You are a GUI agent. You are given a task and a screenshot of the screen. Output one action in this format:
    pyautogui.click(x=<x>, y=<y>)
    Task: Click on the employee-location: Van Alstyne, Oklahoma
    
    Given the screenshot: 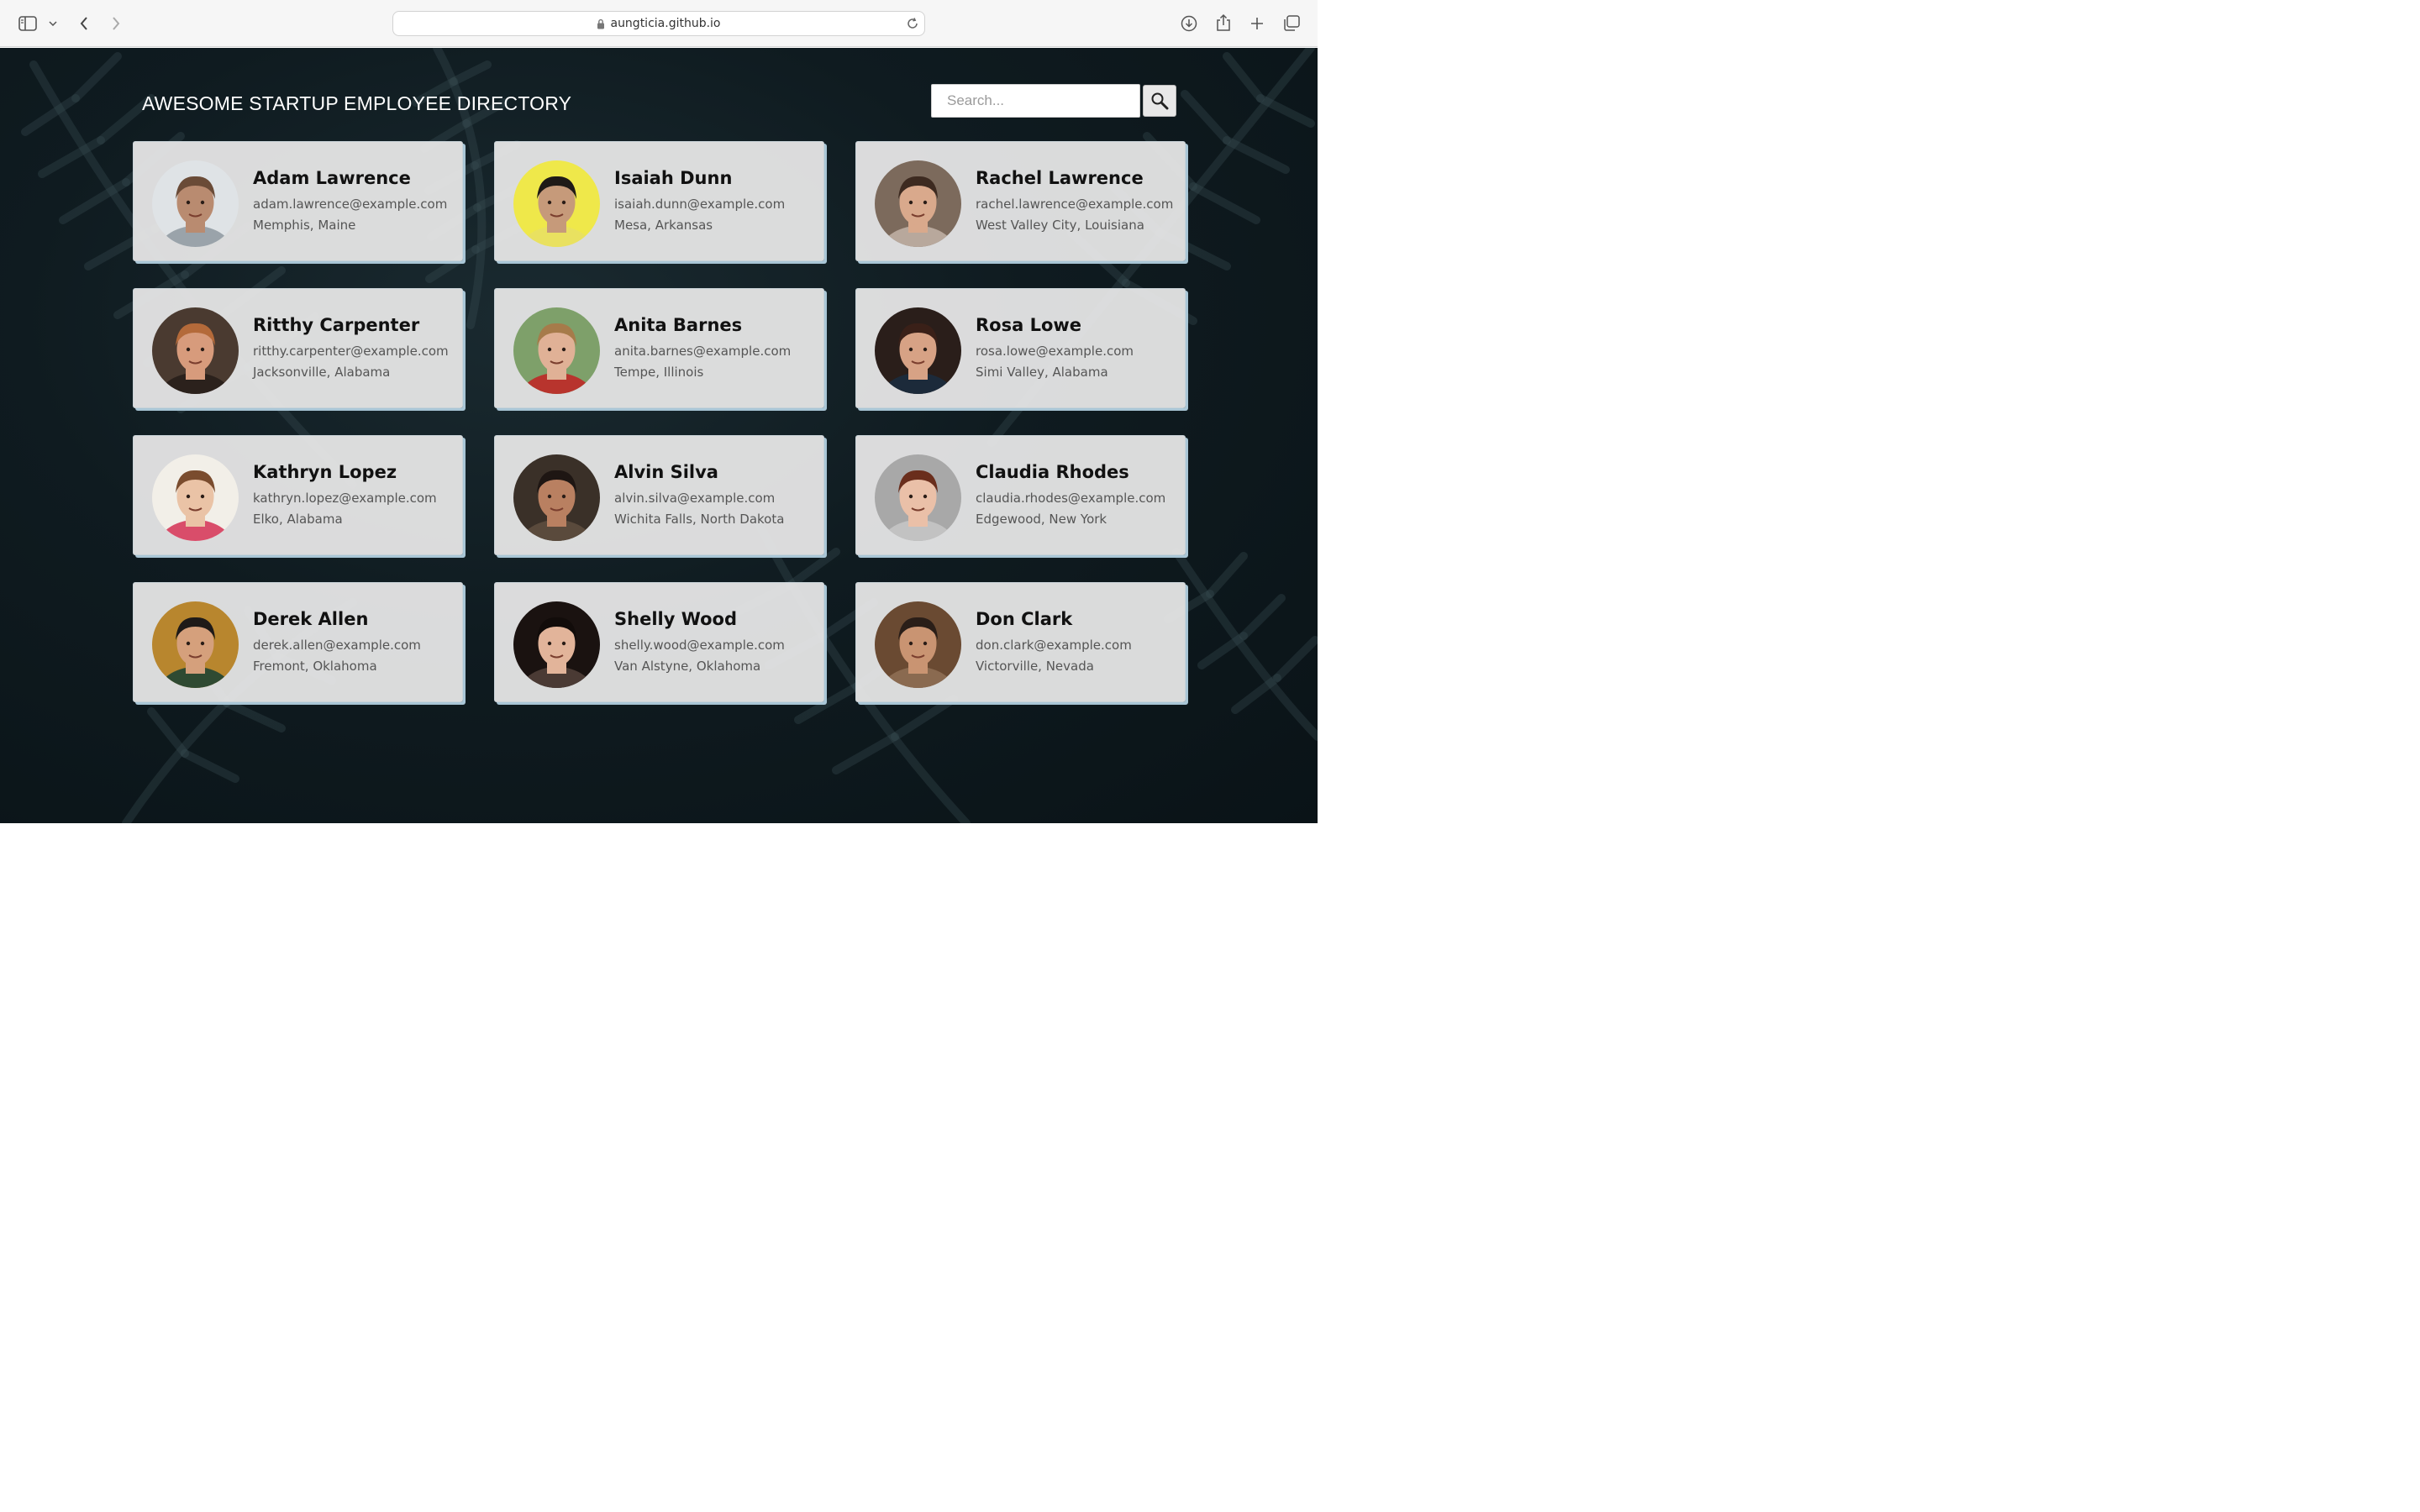 What is the action you would take?
    pyautogui.click(x=688, y=666)
    